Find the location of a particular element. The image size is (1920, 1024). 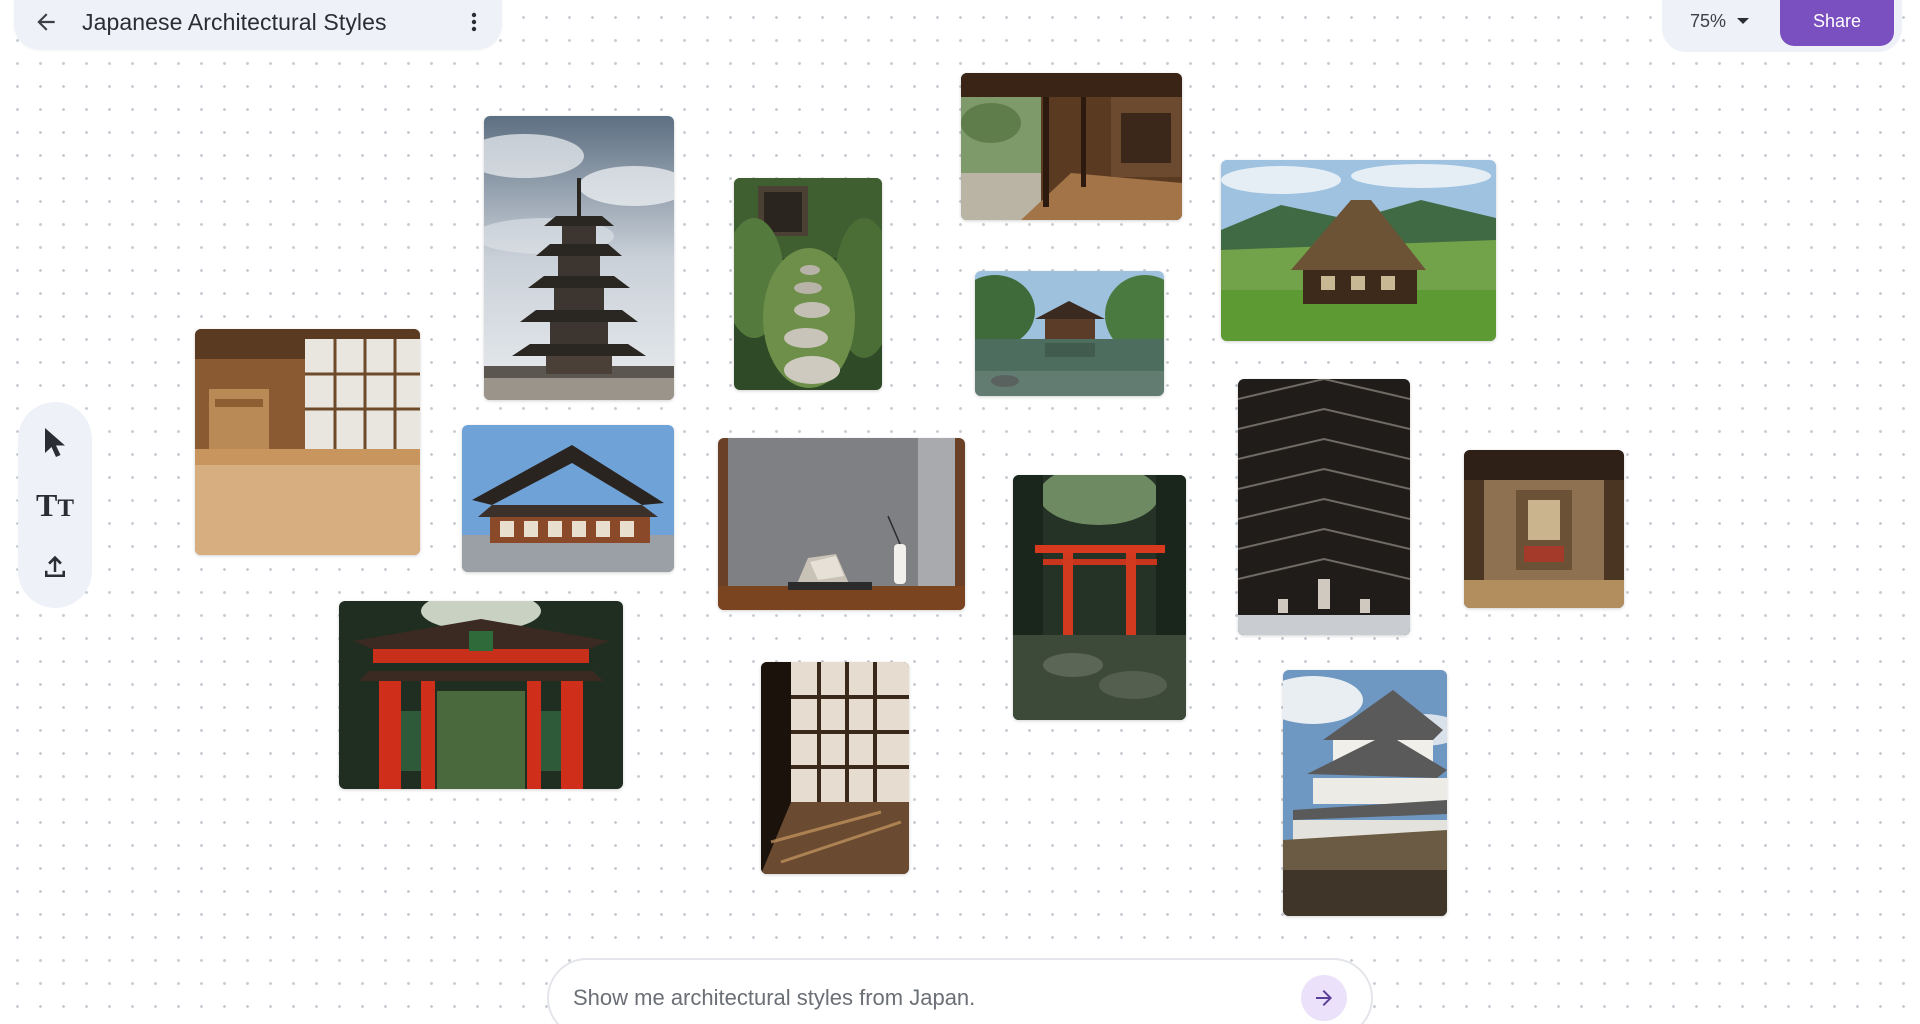

farmhouse-image is located at coordinates (1358, 250).